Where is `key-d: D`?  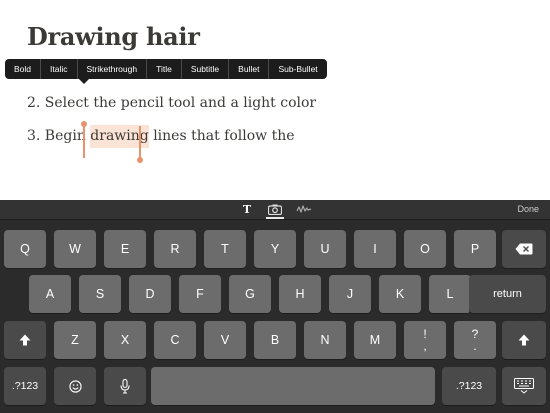 key-d: D is located at coordinates (150, 294).